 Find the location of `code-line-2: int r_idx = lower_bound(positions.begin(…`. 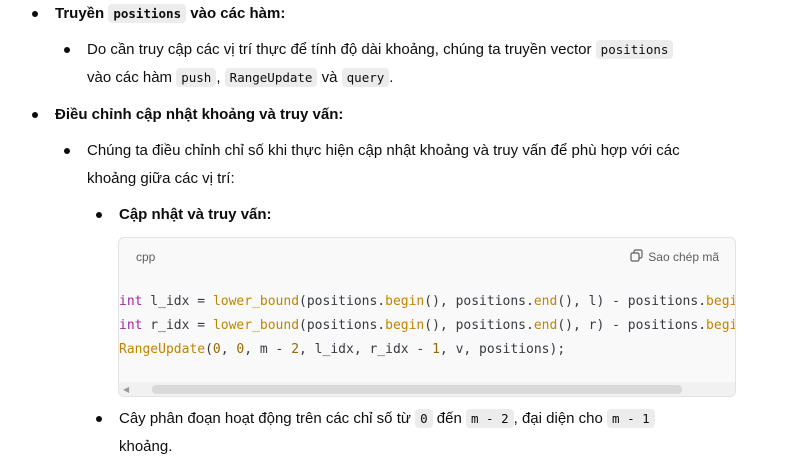

code-line-2: int r_idx = lower_bound(positions.begin(… is located at coordinates (427, 325).